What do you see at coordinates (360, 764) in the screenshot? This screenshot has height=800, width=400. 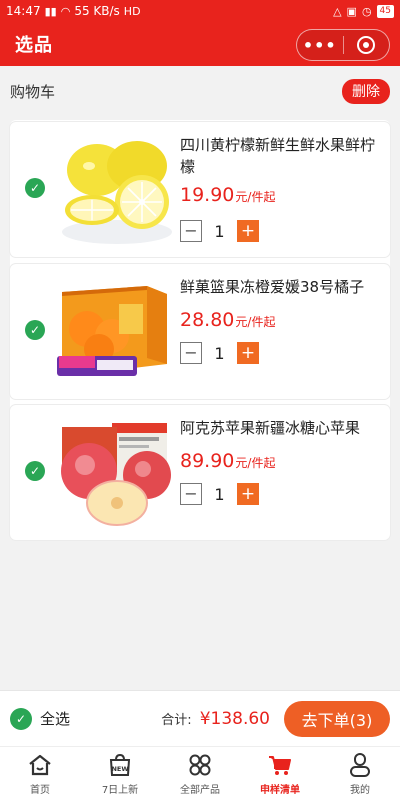 I see `person-icon` at bounding box center [360, 764].